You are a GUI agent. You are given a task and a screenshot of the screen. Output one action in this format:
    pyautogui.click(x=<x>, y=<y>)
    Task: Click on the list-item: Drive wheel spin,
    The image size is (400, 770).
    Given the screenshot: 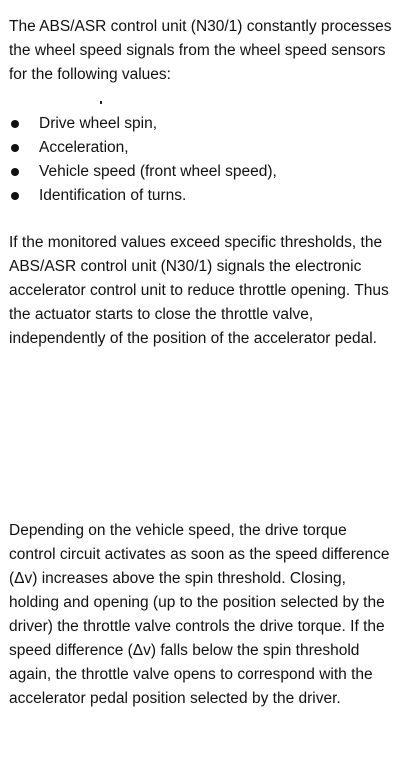 What is the action you would take?
    pyautogui.click(x=201, y=124)
    